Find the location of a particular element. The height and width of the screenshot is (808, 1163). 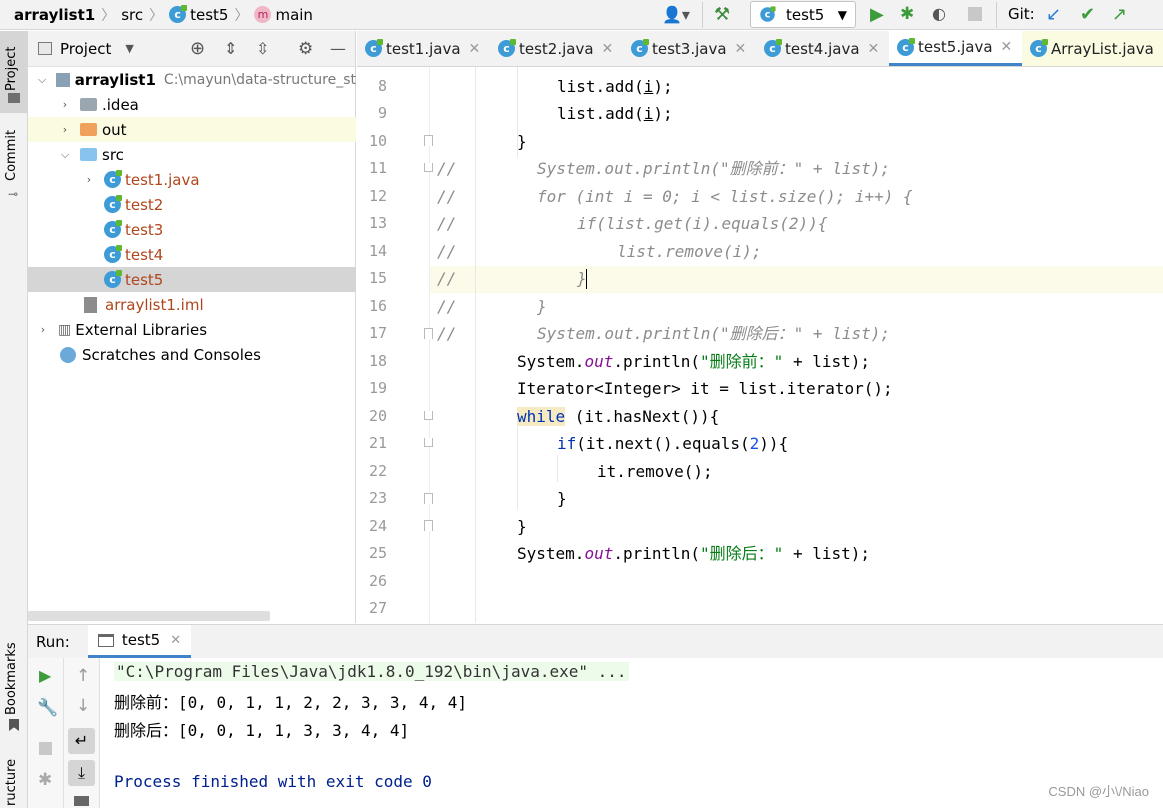

run-icon: ▶ is located at coordinates (877, 14).